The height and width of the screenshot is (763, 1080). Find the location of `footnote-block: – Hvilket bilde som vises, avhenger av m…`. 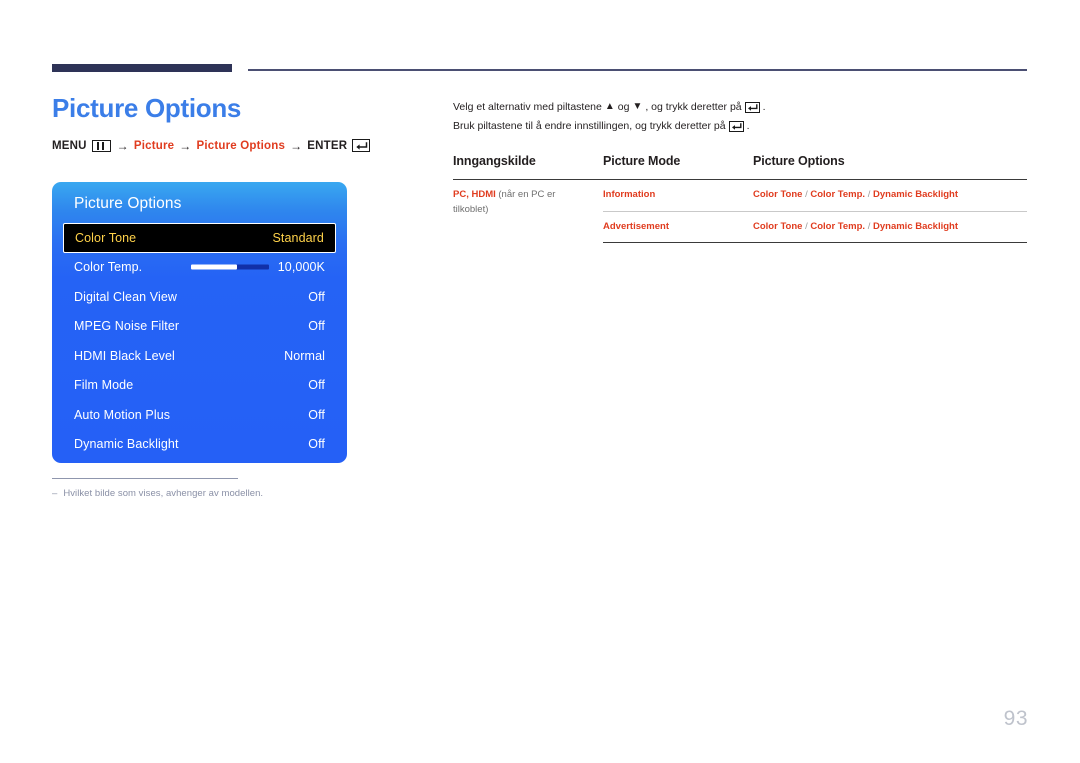

footnote-block: – Hvilket bilde som vises, avhenger av m… is located at coordinates (212, 489).